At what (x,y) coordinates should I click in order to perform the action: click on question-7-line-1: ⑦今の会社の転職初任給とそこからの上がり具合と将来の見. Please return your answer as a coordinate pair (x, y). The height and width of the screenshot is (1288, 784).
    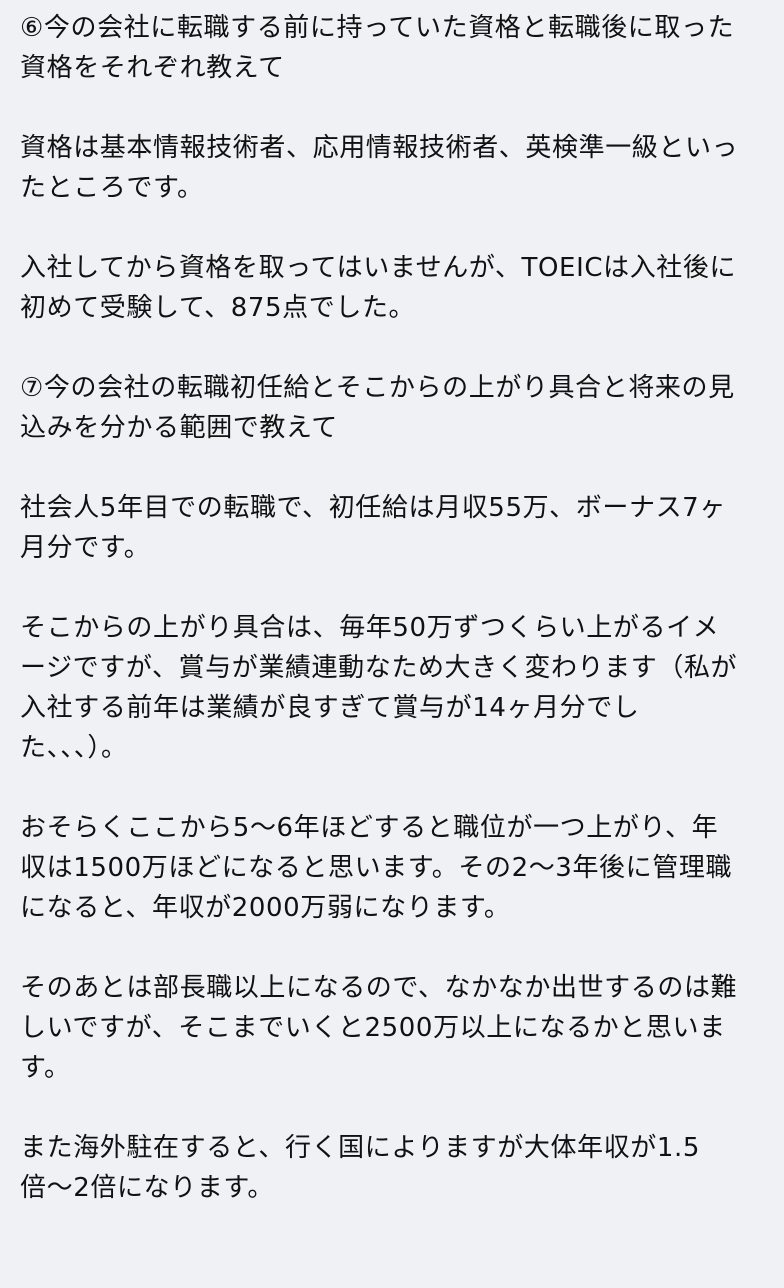
    Looking at the image, I should click on (377, 388).